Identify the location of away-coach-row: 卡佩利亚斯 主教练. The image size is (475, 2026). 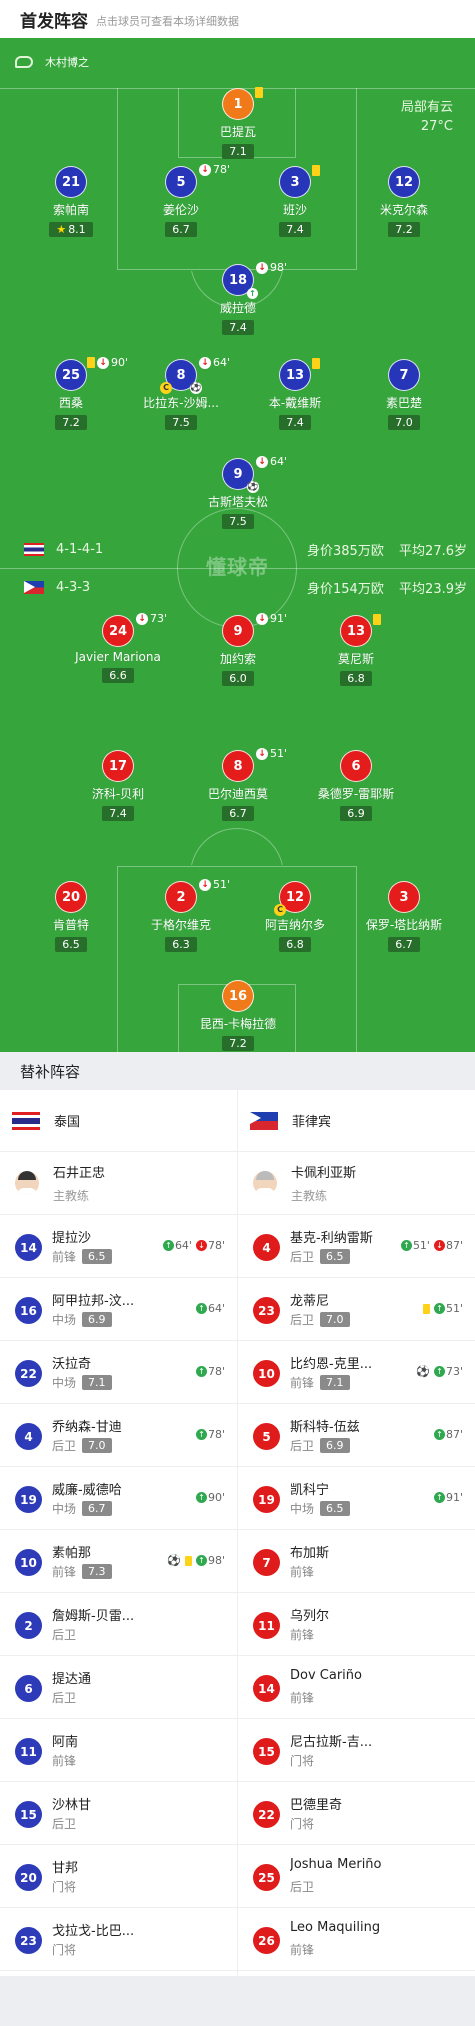
(356, 1183).